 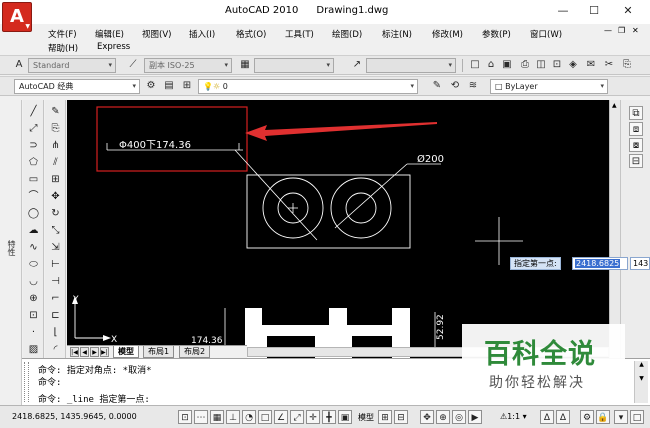 I want to click on dim-style-icon: ⟋, so click(x=133, y=65).